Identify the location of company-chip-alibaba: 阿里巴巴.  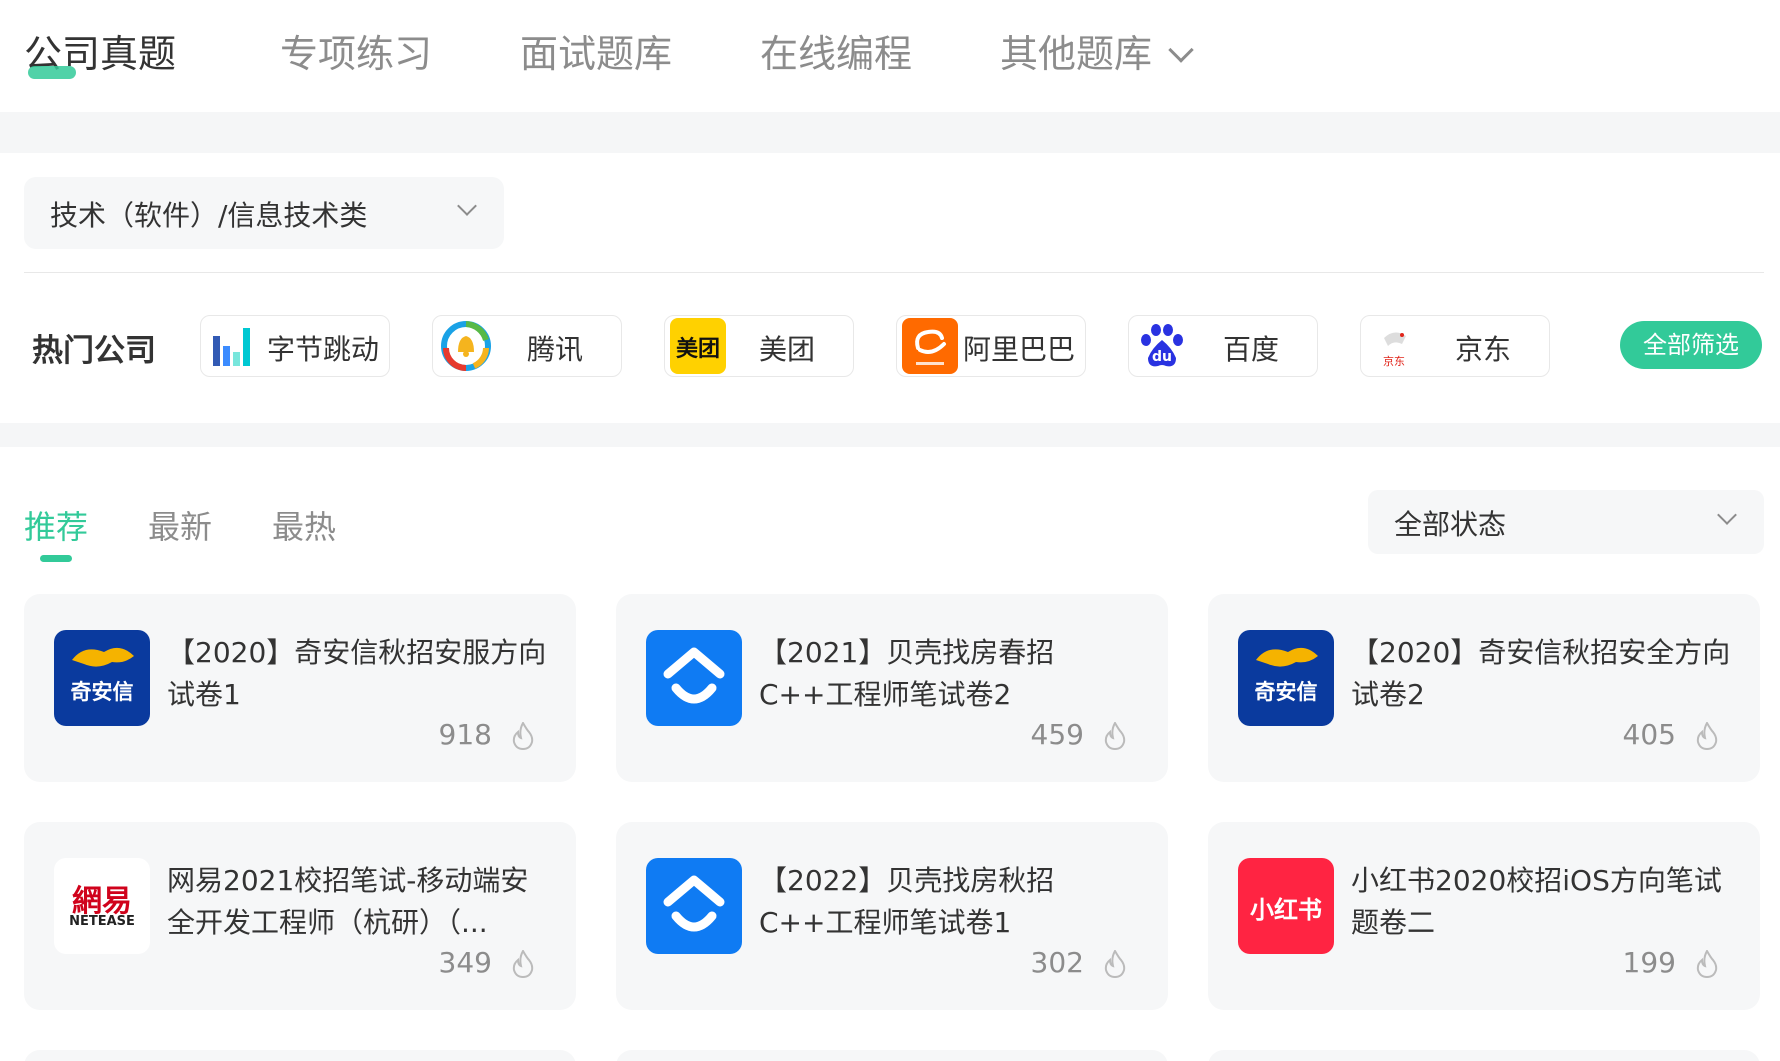
(991, 346).